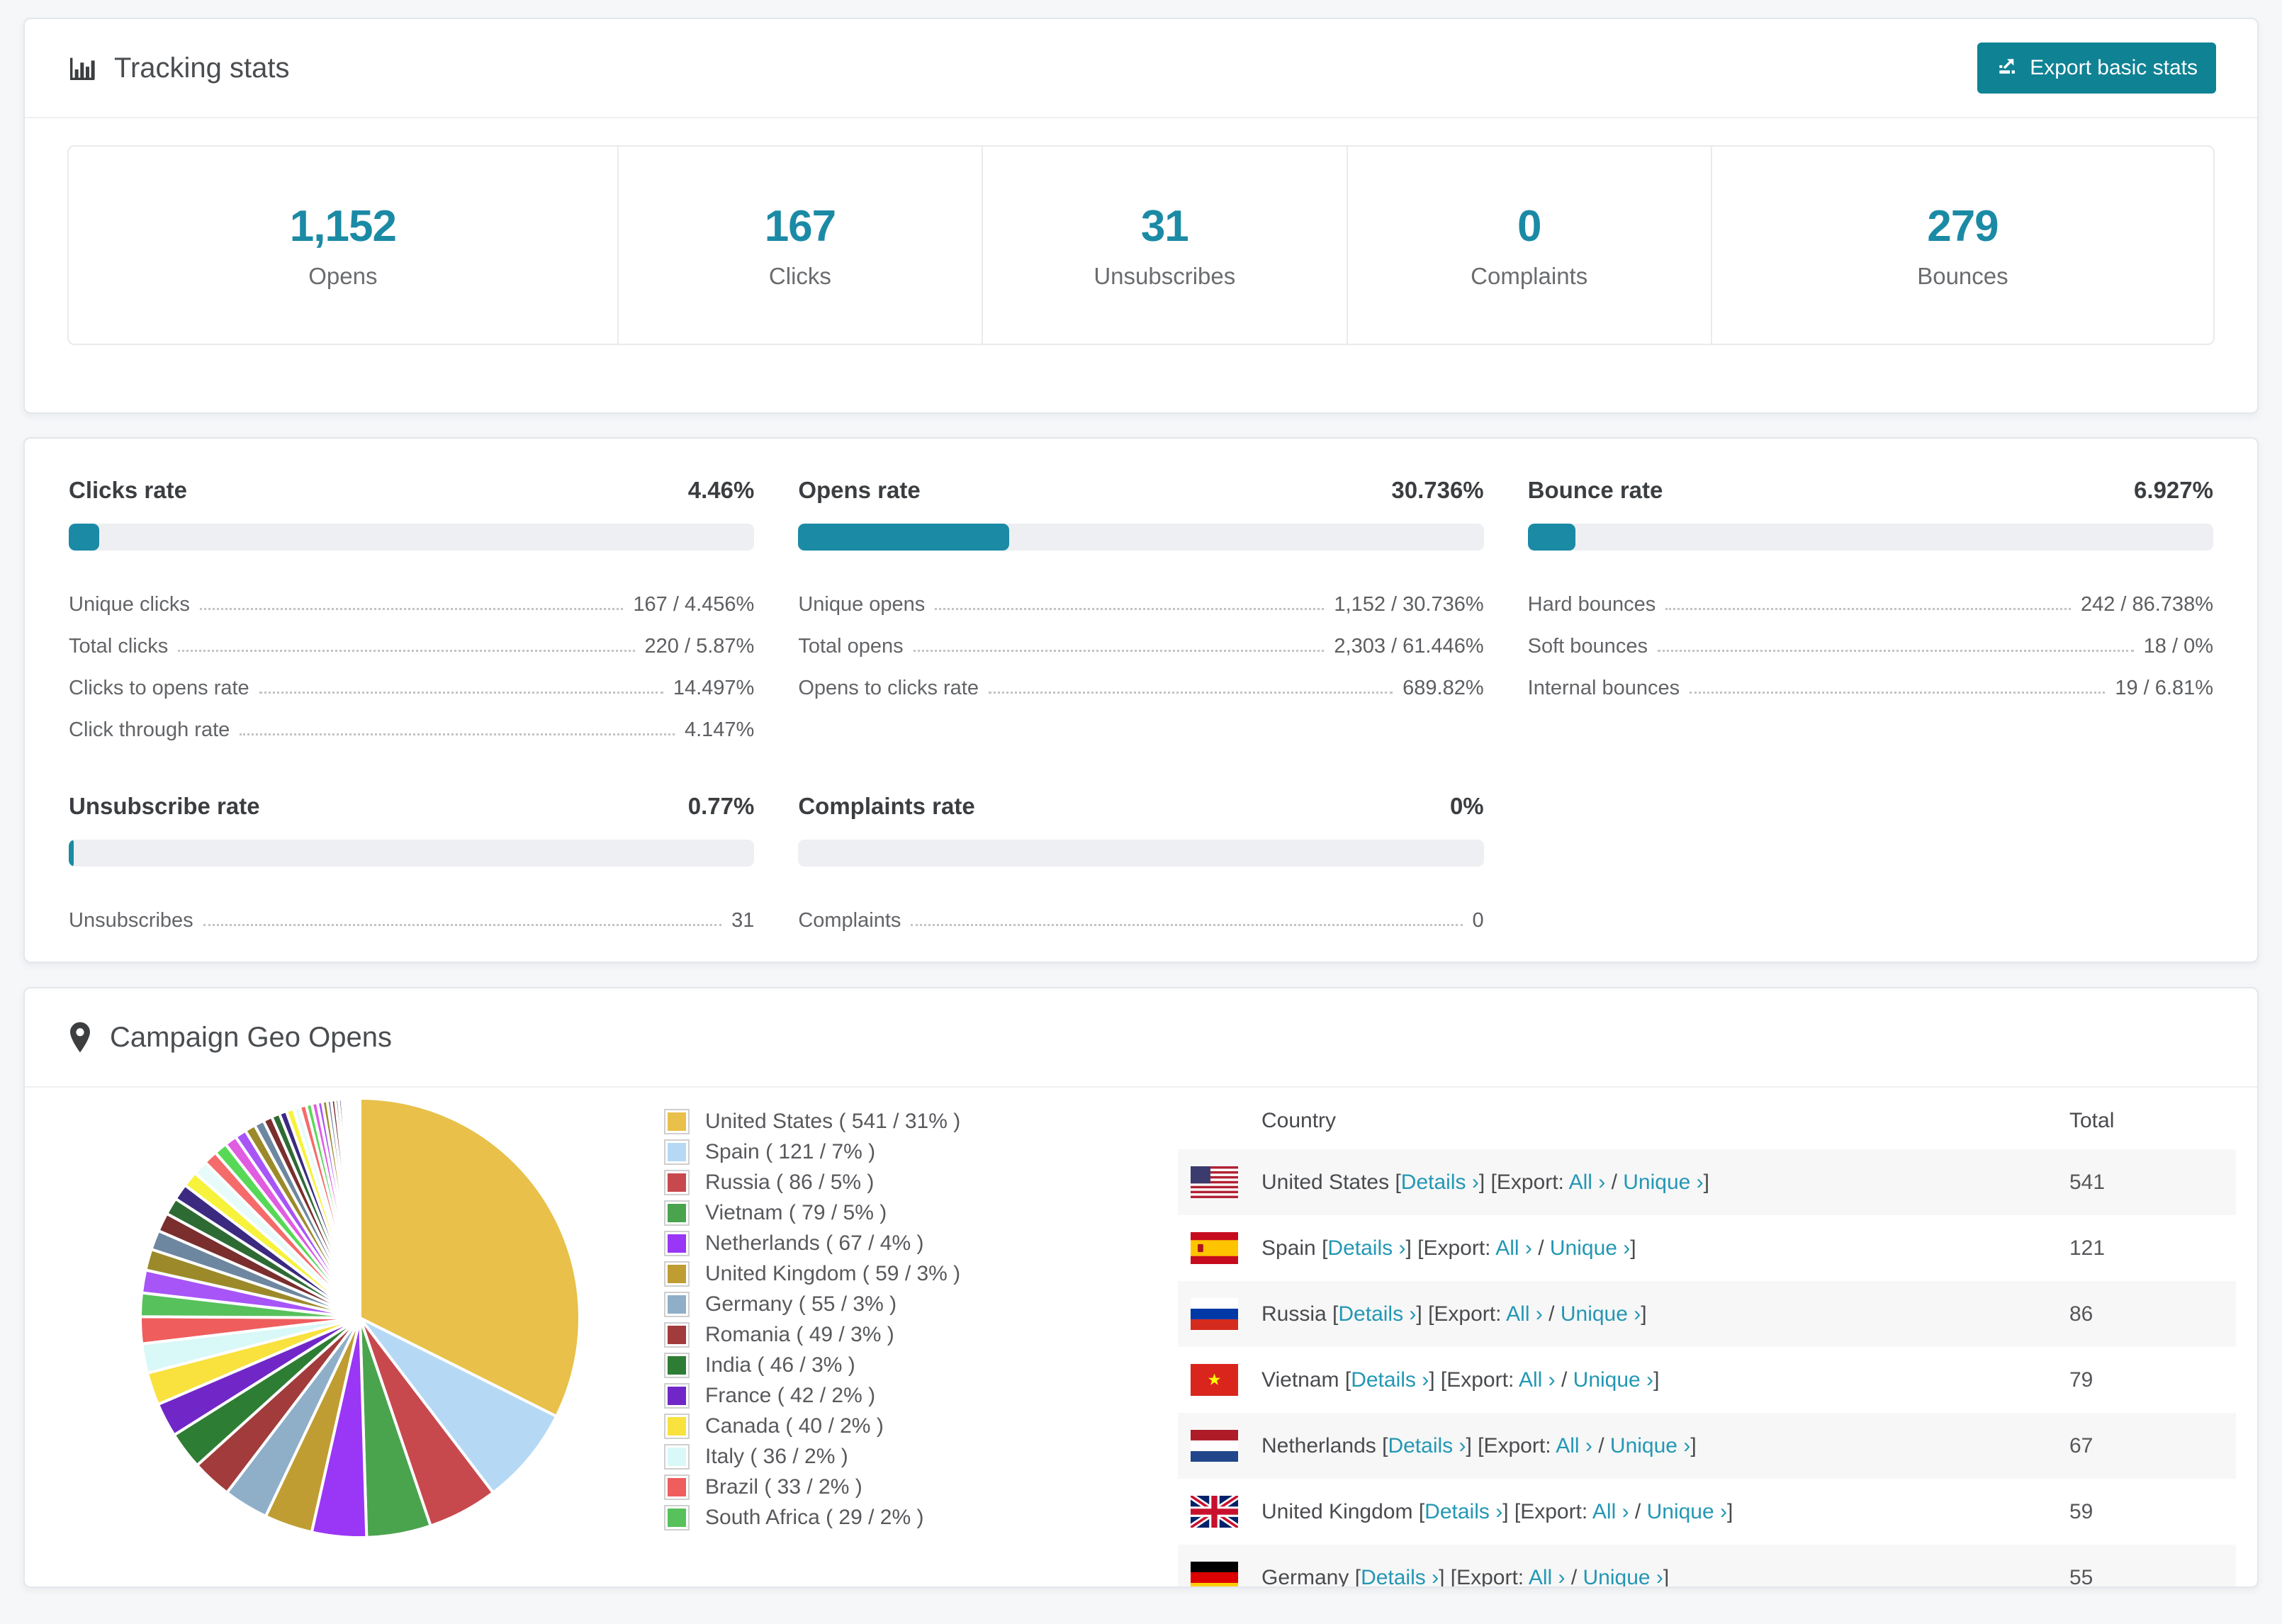 The width and height of the screenshot is (2282, 1624). Describe the element at coordinates (812, 1487) in the screenshot. I see `legend-item: Brazil ( 33 / 2% )` at that location.